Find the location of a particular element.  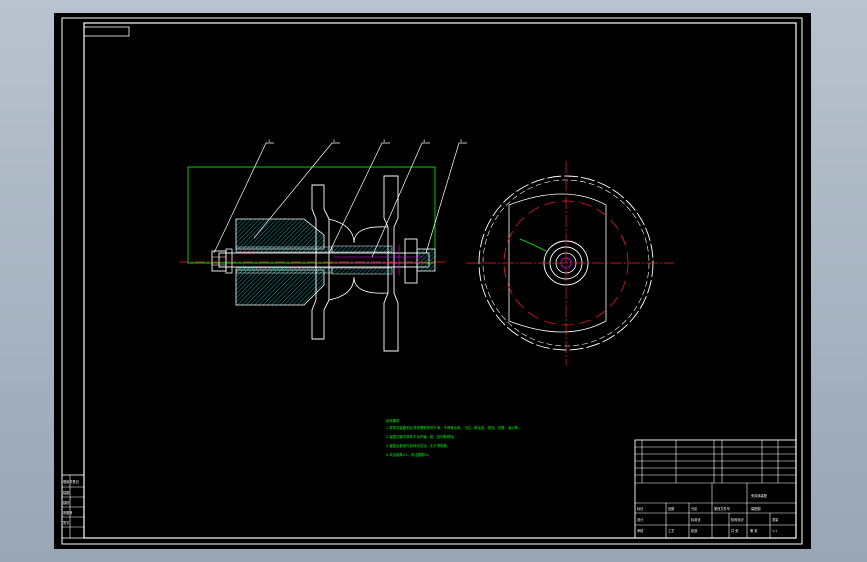

fixture-body-section is located at coordinates (280, 234).